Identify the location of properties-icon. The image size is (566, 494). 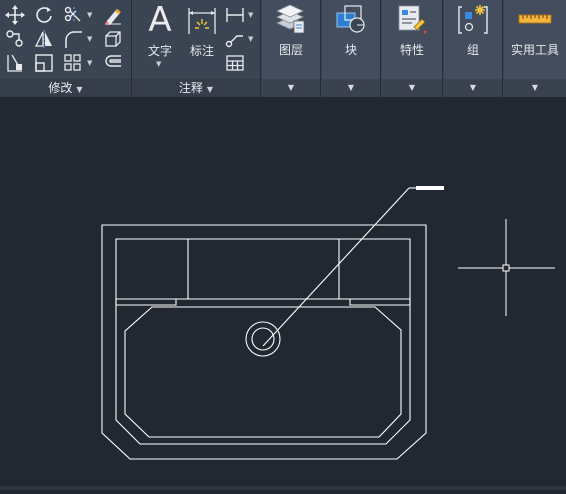
(413, 19).